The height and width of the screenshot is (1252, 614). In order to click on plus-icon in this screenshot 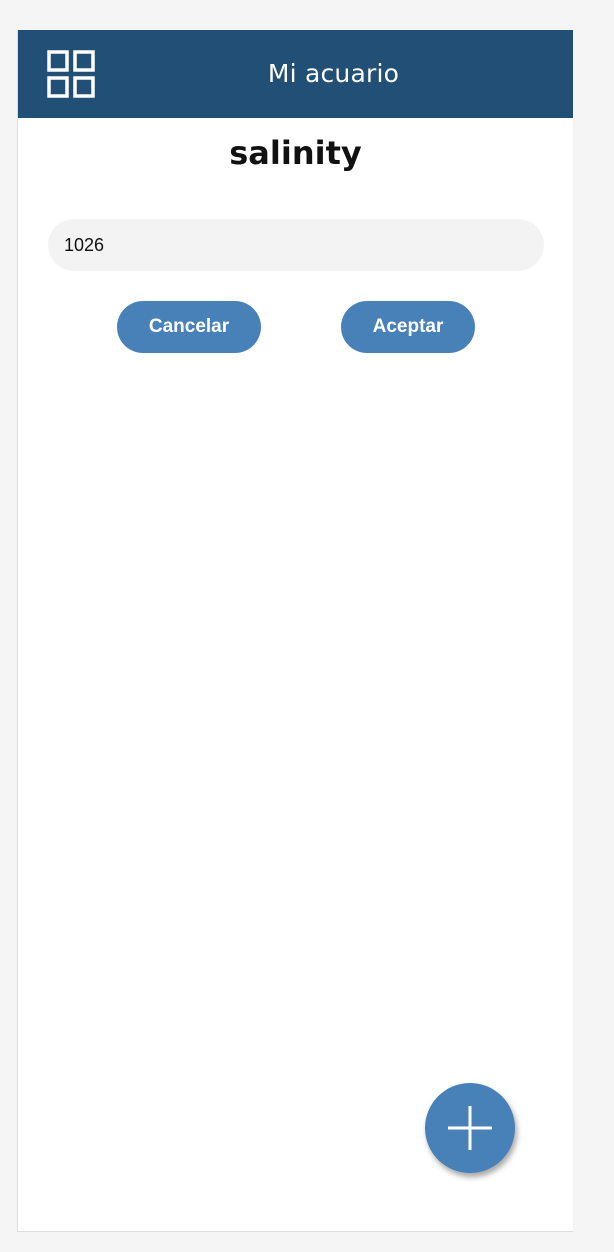, I will do `click(470, 1128)`.